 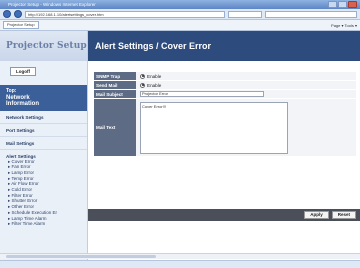 What do you see at coordinates (29, 218) in the screenshot?
I see `sidebar-item-label: Lamp Time Alarm` at bounding box center [29, 218].